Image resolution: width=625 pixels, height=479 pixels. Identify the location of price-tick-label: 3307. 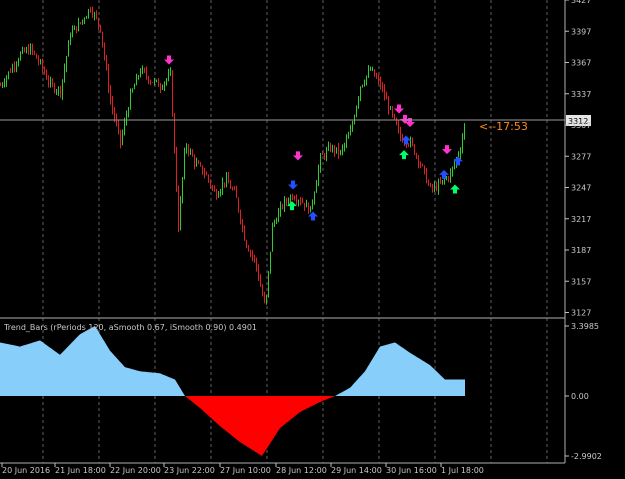
(581, 125).